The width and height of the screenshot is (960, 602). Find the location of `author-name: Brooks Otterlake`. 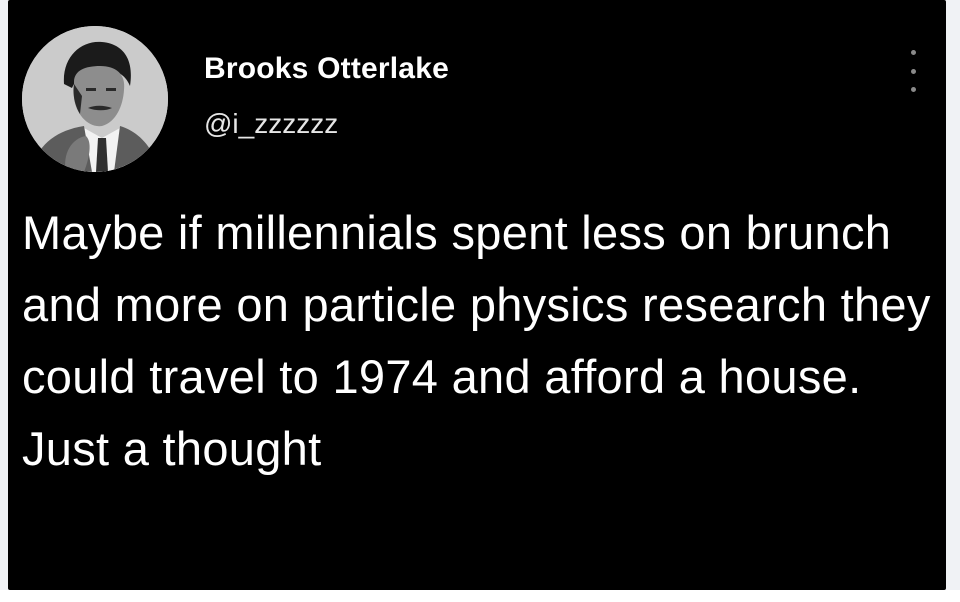

author-name: Brooks Otterlake is located at coordinates (326, 69).